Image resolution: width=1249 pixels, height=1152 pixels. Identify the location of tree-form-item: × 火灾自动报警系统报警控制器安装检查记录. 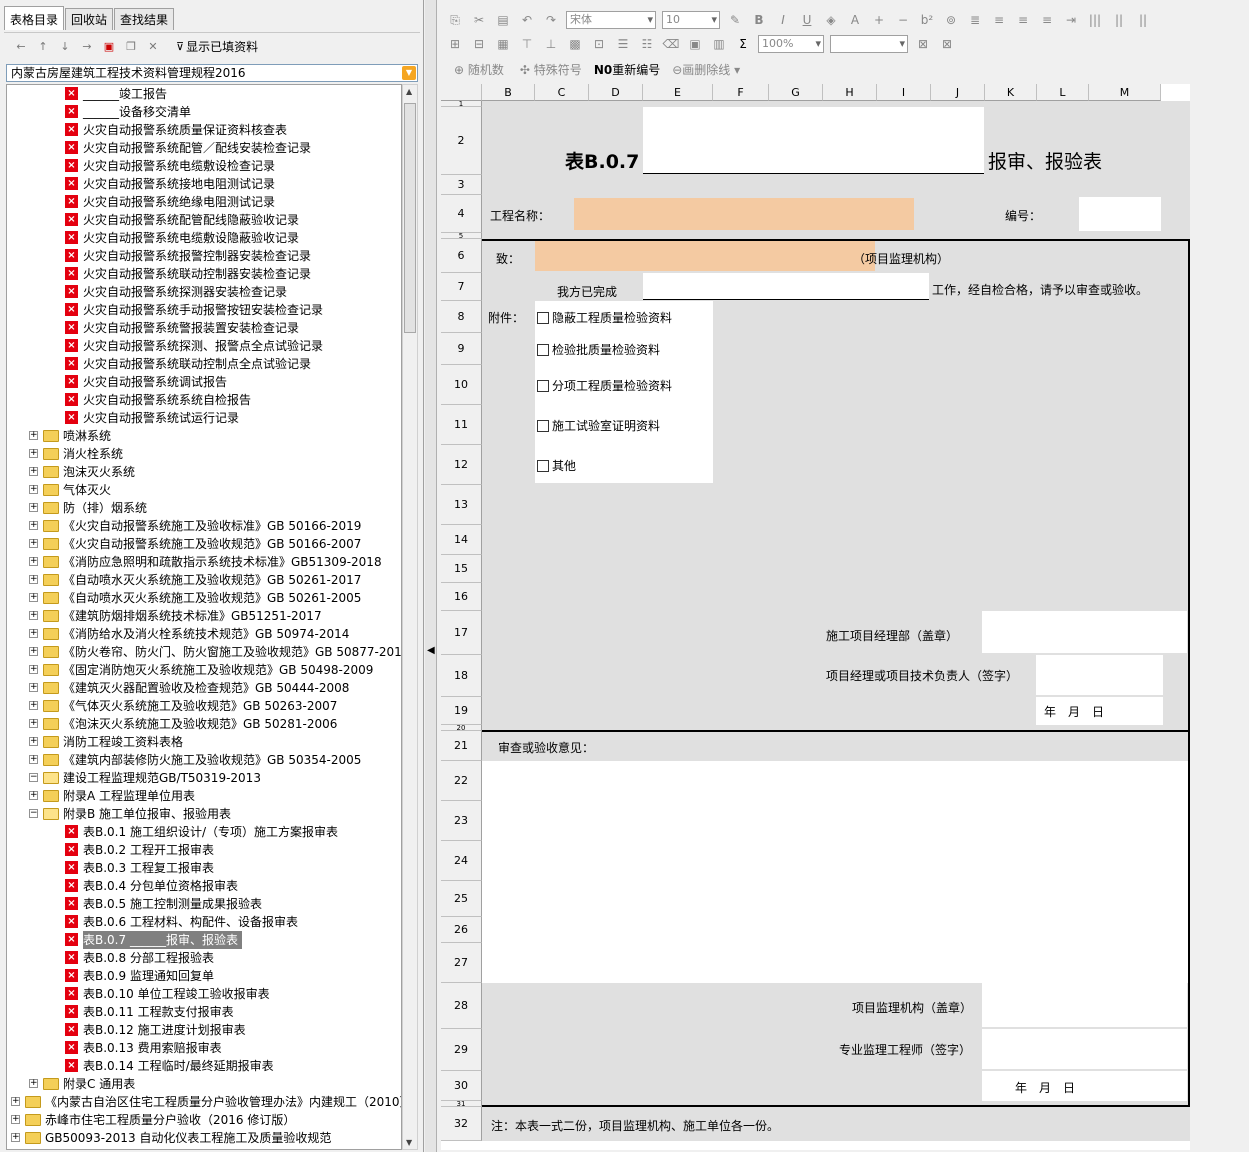
(204, 256).